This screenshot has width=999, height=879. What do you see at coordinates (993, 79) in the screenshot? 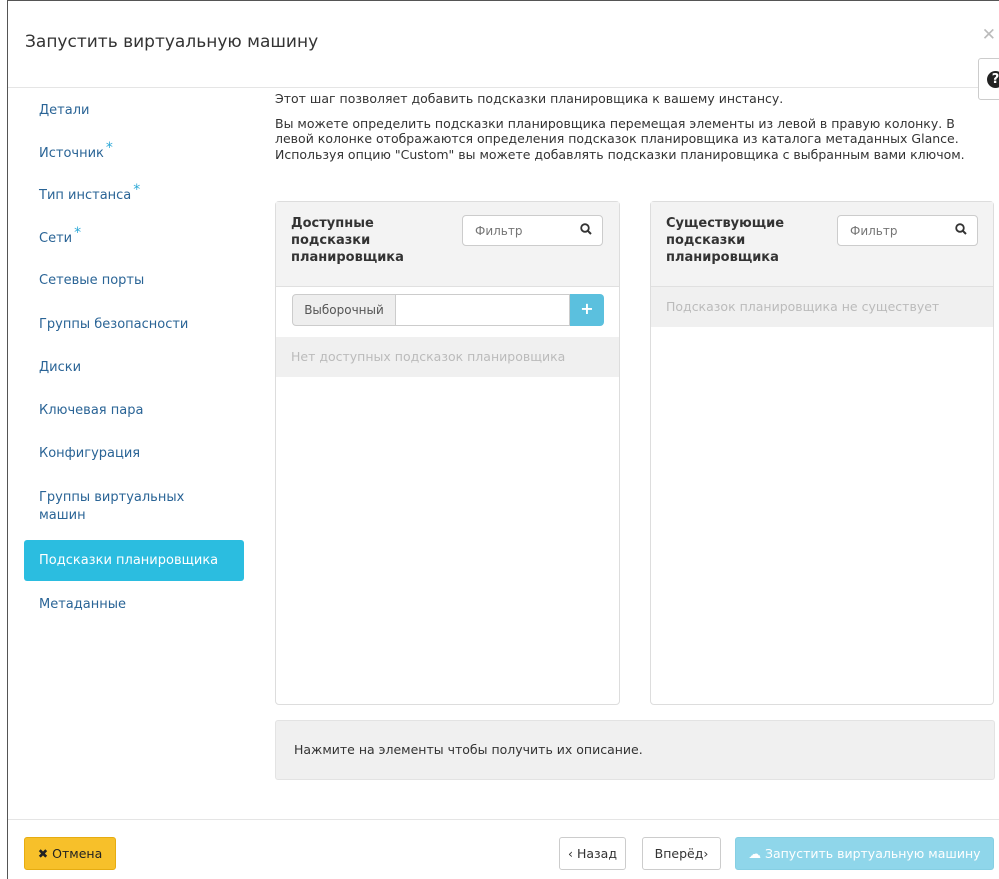
I see `question-icon: ?` at bounding box center [993, 79].